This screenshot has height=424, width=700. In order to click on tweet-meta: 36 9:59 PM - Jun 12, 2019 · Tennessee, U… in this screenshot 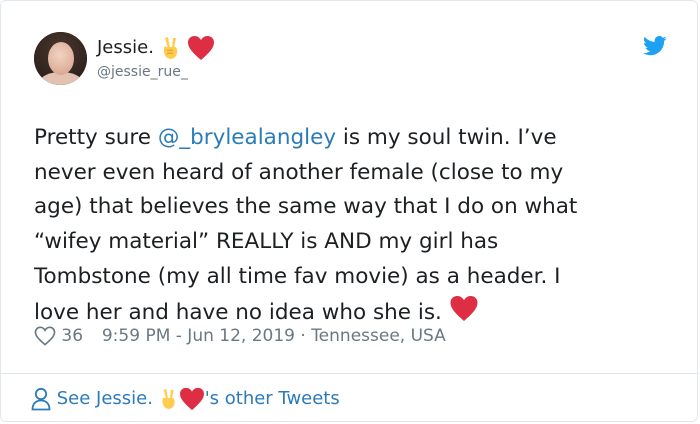, I will do `click(240, 336)`.